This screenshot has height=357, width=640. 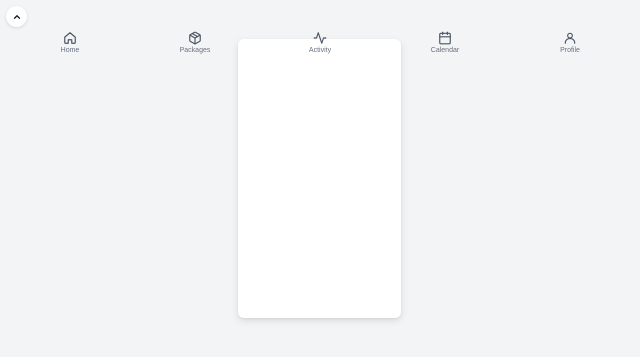 What do you see at coordinates (70, 38) in the screenshot?
I see `home-icon` at bounding box center [70, 38].